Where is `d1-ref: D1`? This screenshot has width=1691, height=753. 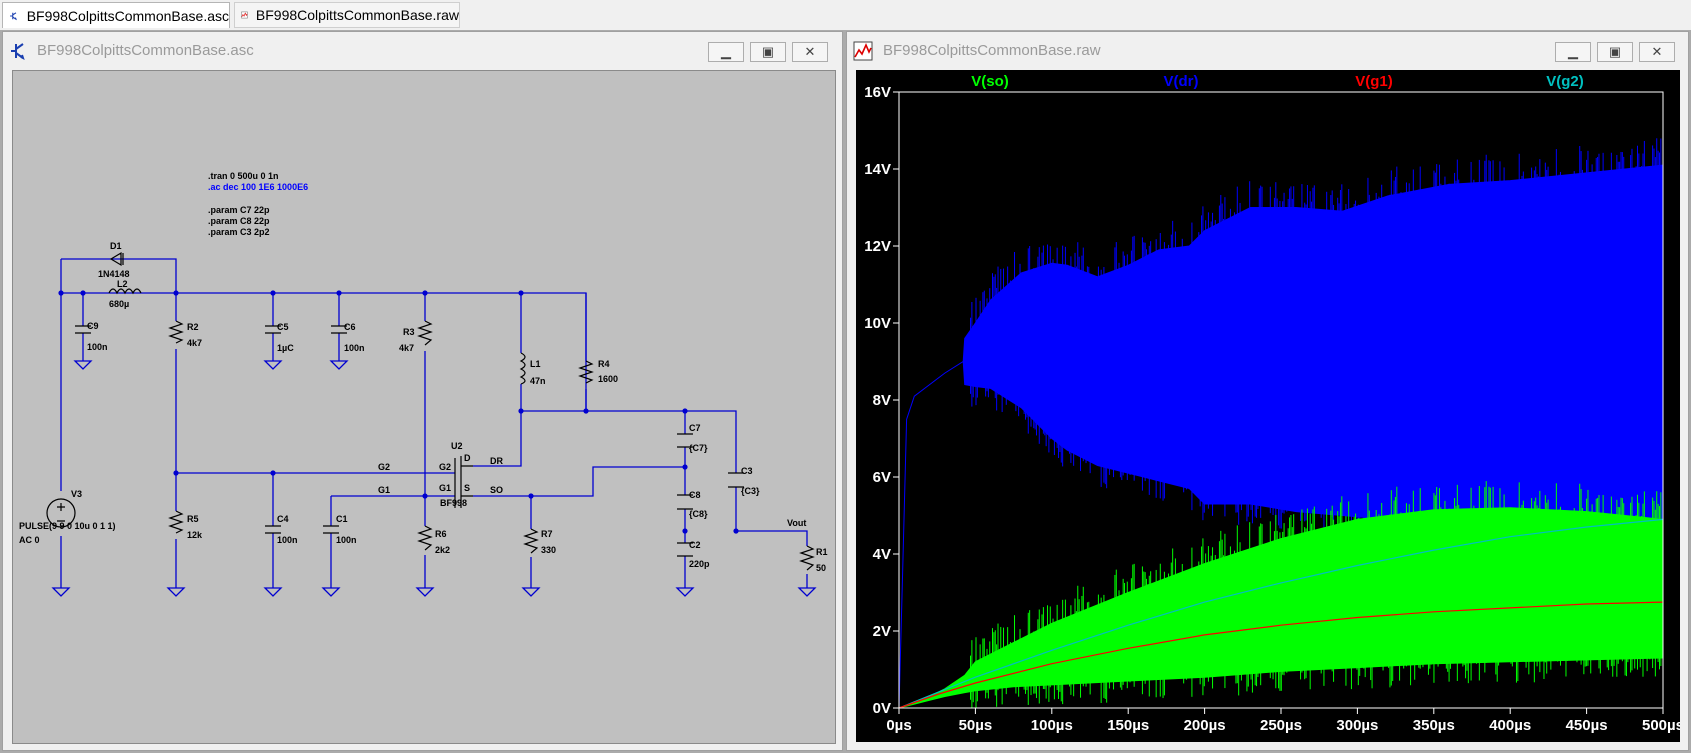
d1-ref: D1 is located at coordinates (116, 246).